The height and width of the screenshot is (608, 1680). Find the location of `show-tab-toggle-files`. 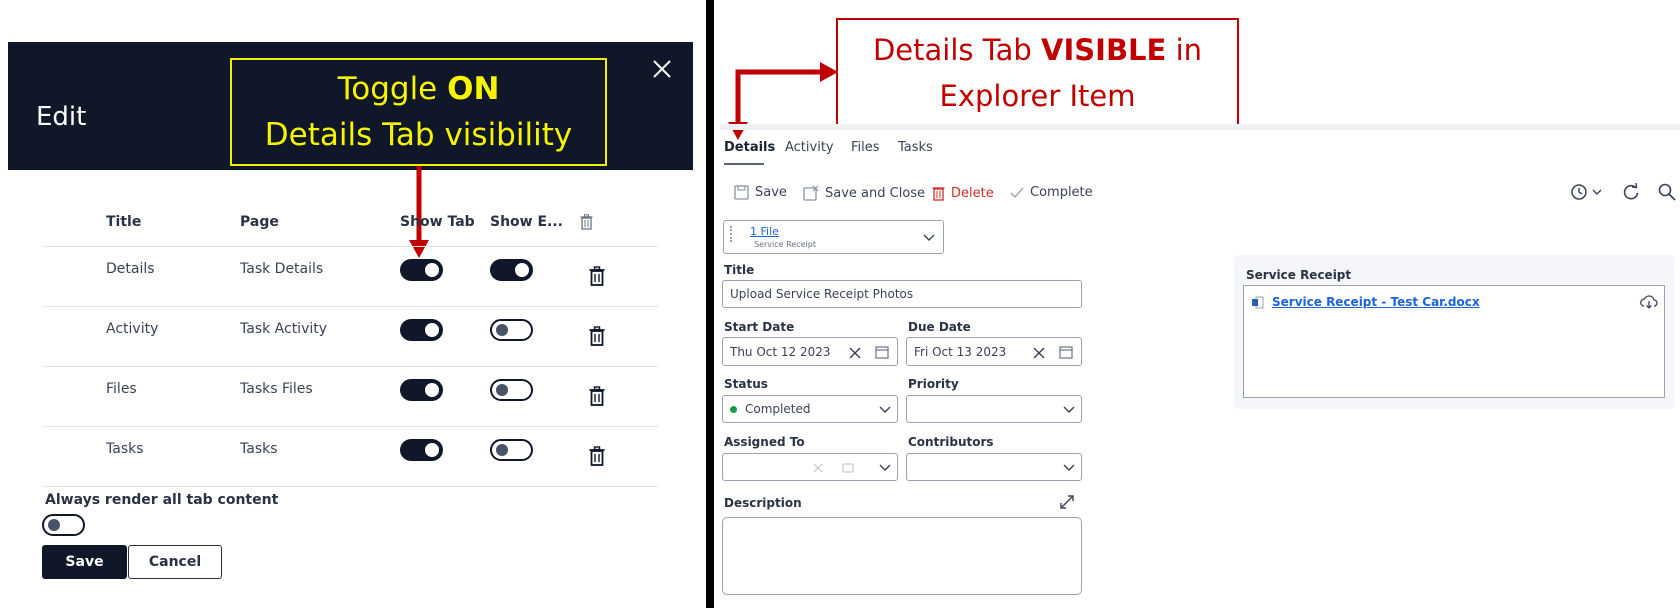

show-tab-toggle-files is located at coordinates (421, 390).